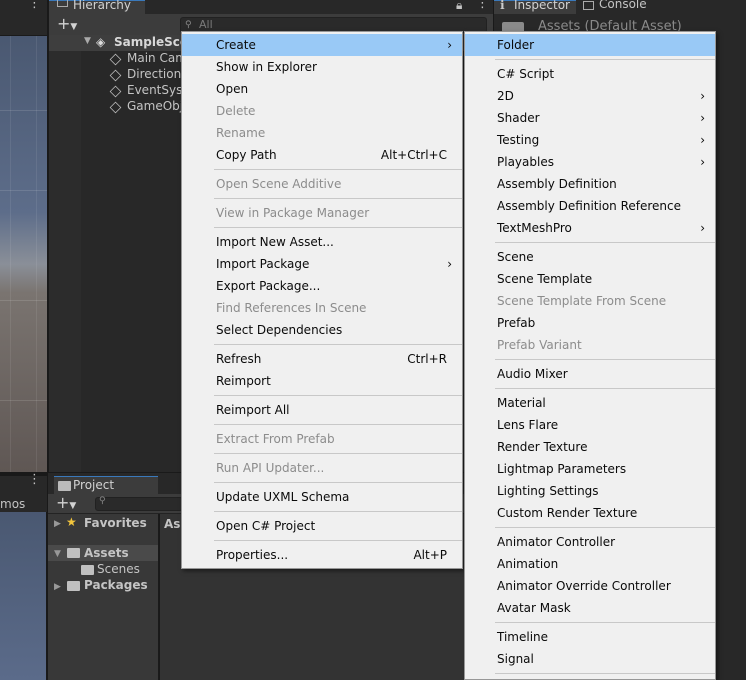 This screenshot has width=746, height=680. I want to click on menu-item-open: Open, so click(322, 89).